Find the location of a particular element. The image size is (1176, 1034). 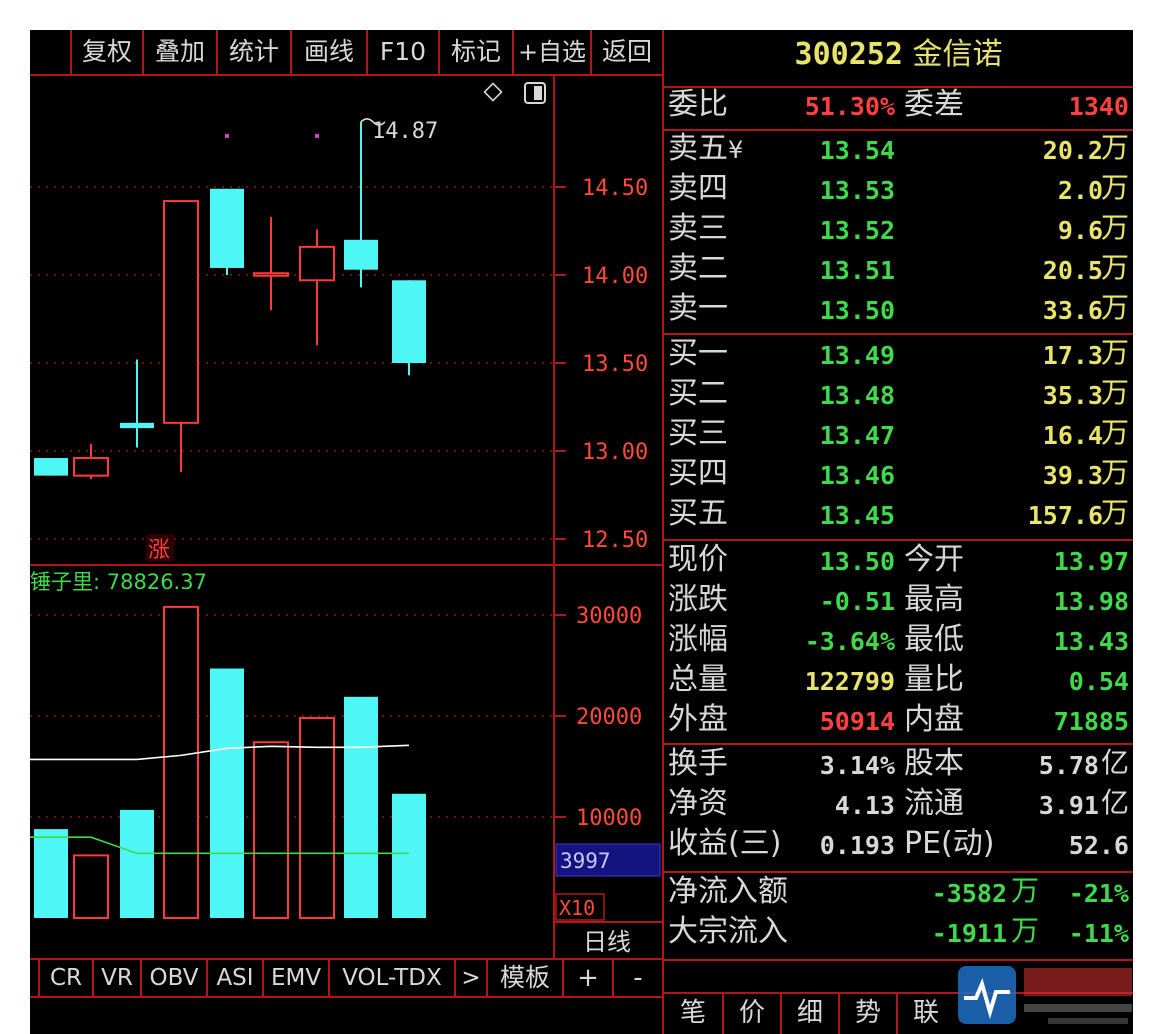

tab-xi: 细 is located at coordinates (809, 1013).